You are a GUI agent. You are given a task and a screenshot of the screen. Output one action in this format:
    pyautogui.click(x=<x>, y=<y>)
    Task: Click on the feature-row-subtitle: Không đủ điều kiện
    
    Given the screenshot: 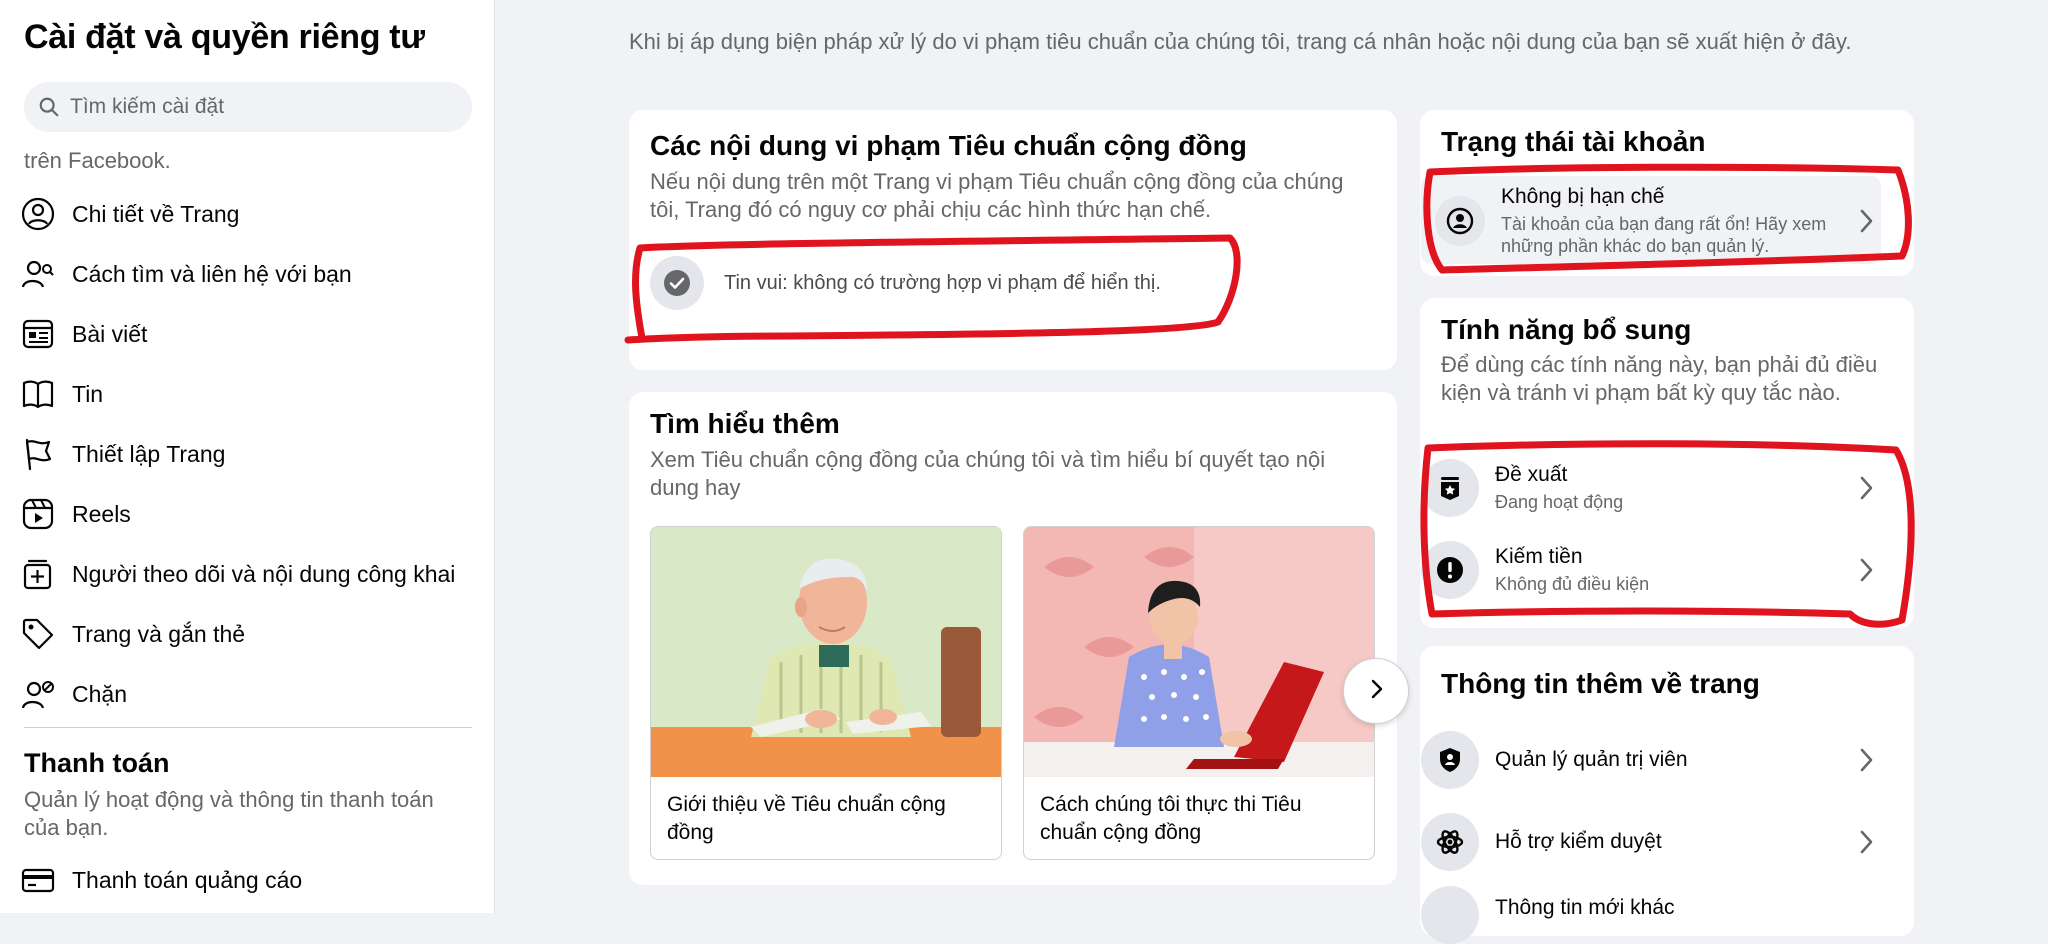 What is the action you would take?
    pyautogui.click(x=1572, y=584)
    